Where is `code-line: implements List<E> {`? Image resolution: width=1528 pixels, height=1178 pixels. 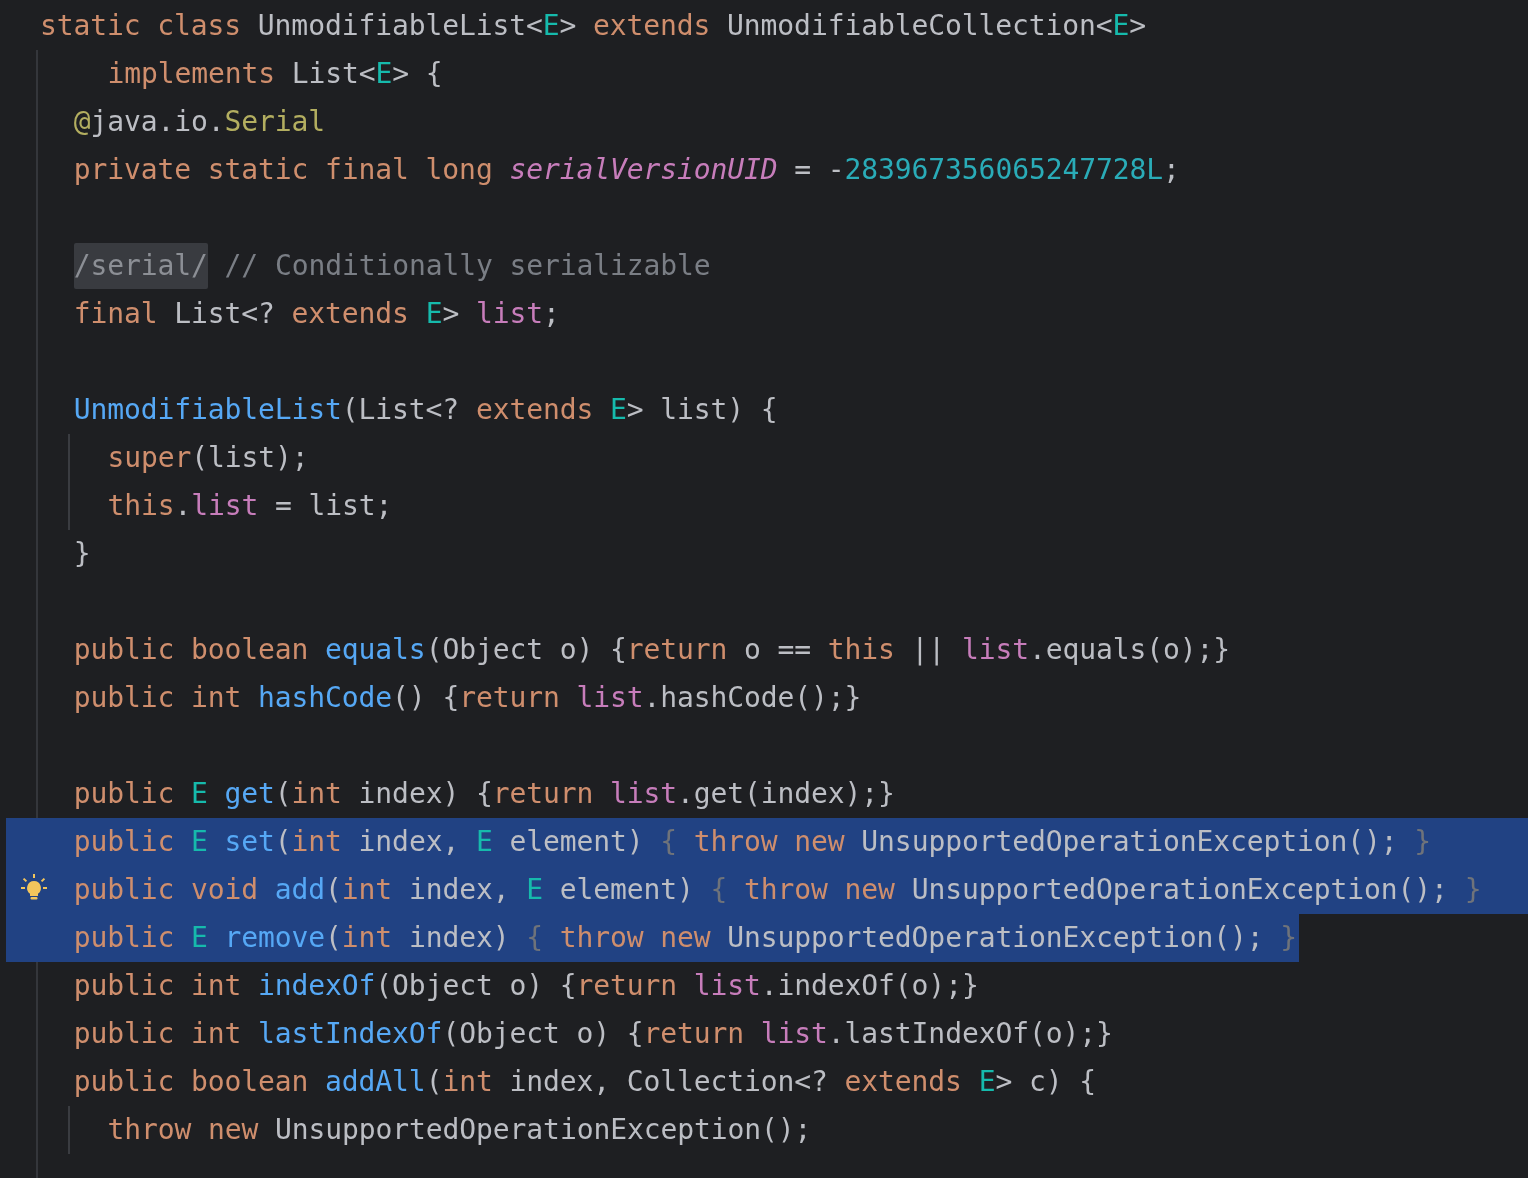 code-line: implements List<E> { is located at coordinates (275, 74).